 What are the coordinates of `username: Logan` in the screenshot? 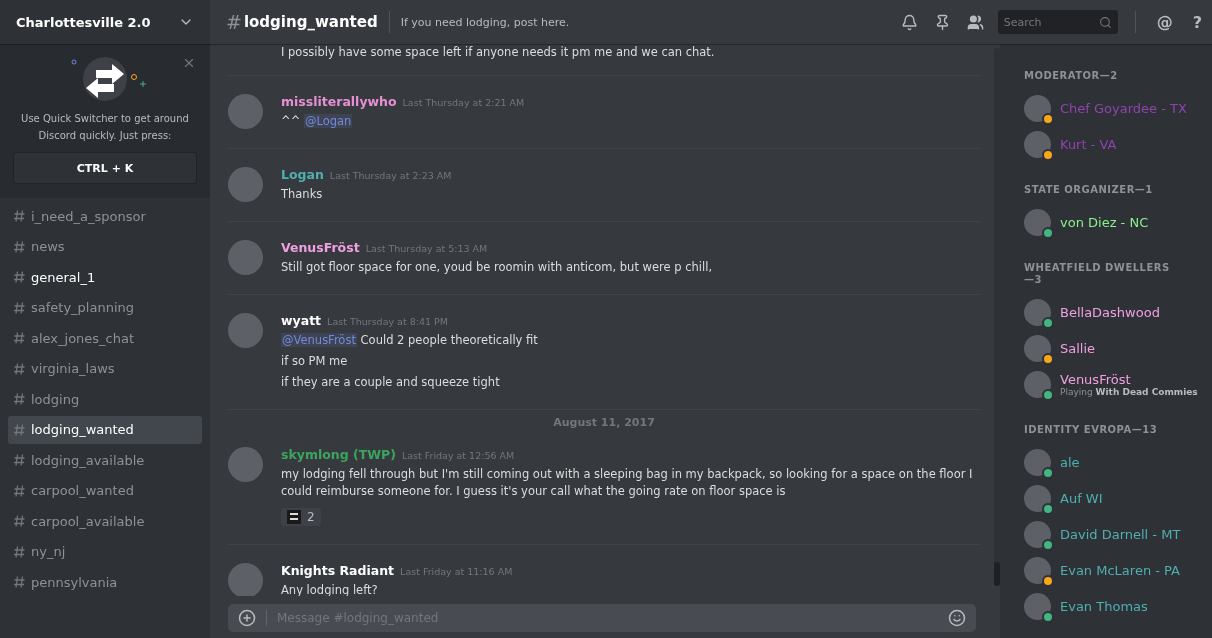 It's located at (302, 174).